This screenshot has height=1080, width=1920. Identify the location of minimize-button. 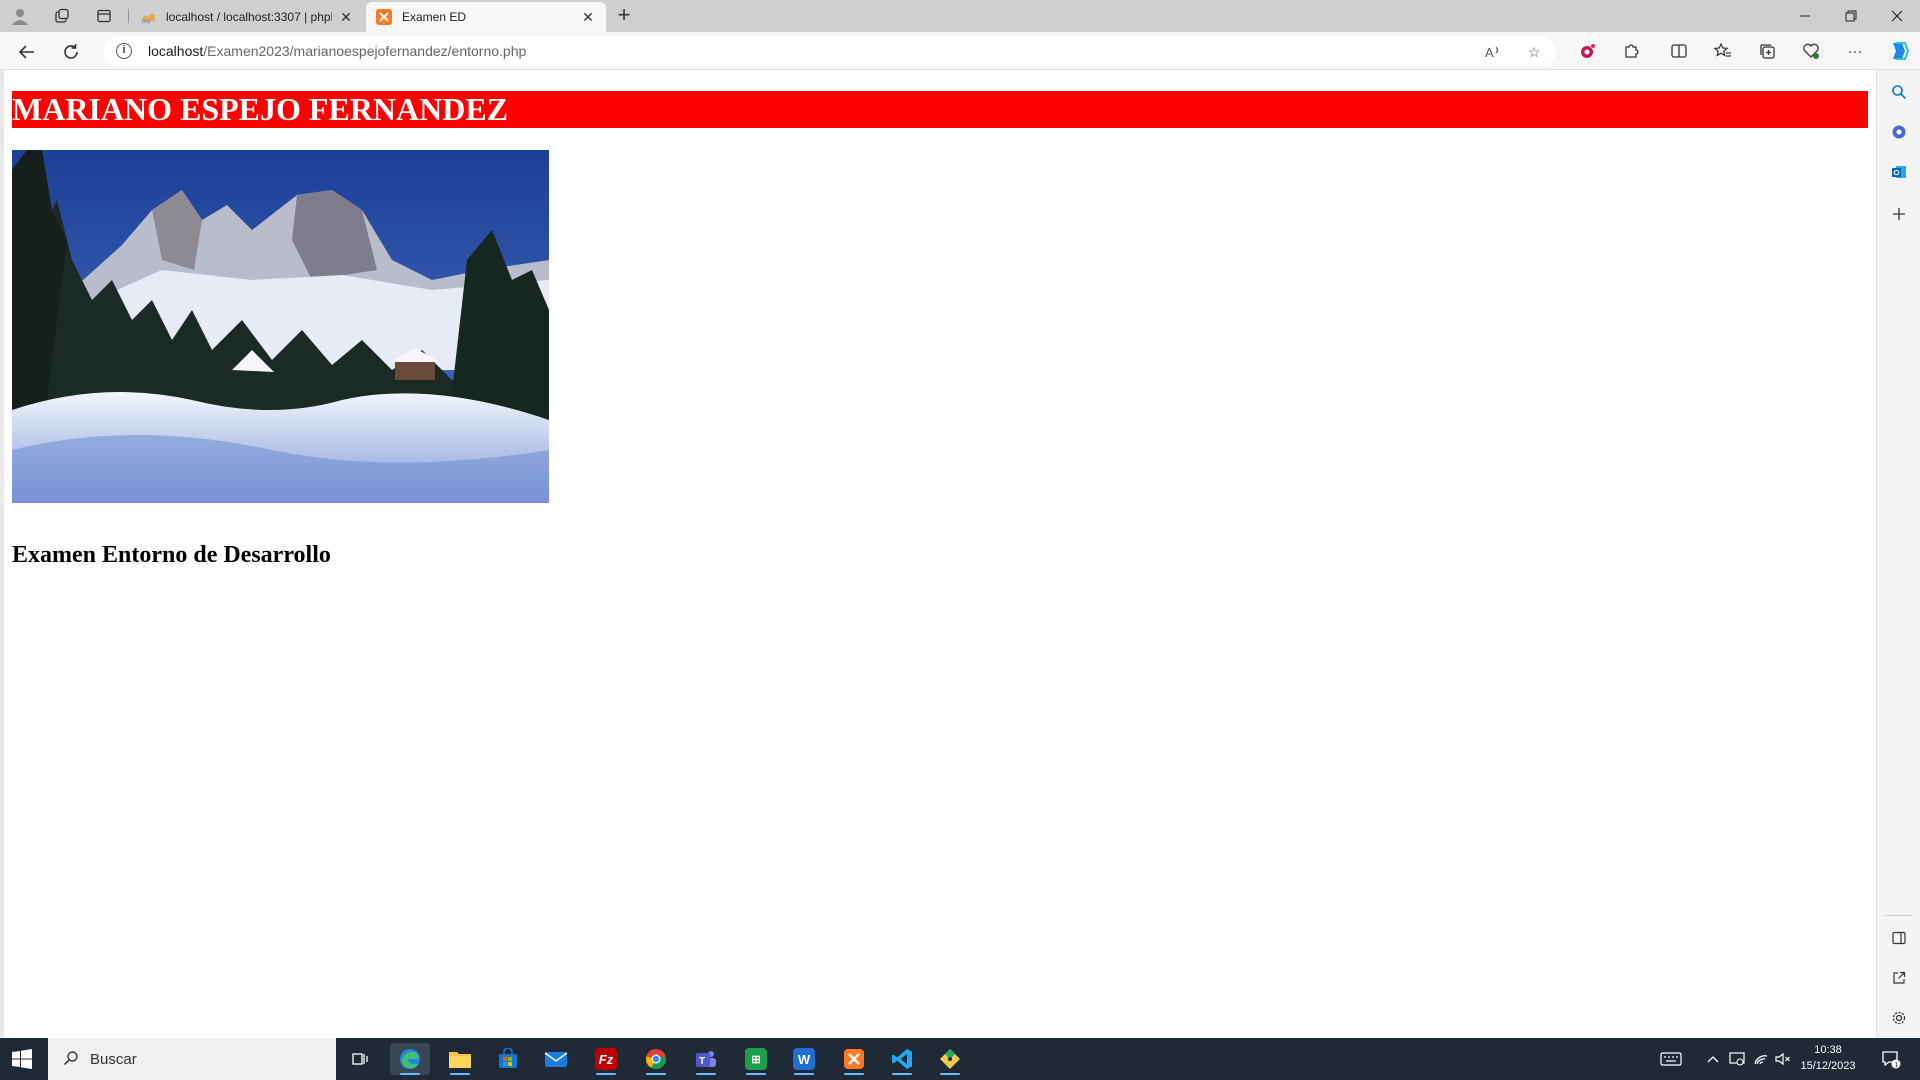
(1805, 16).